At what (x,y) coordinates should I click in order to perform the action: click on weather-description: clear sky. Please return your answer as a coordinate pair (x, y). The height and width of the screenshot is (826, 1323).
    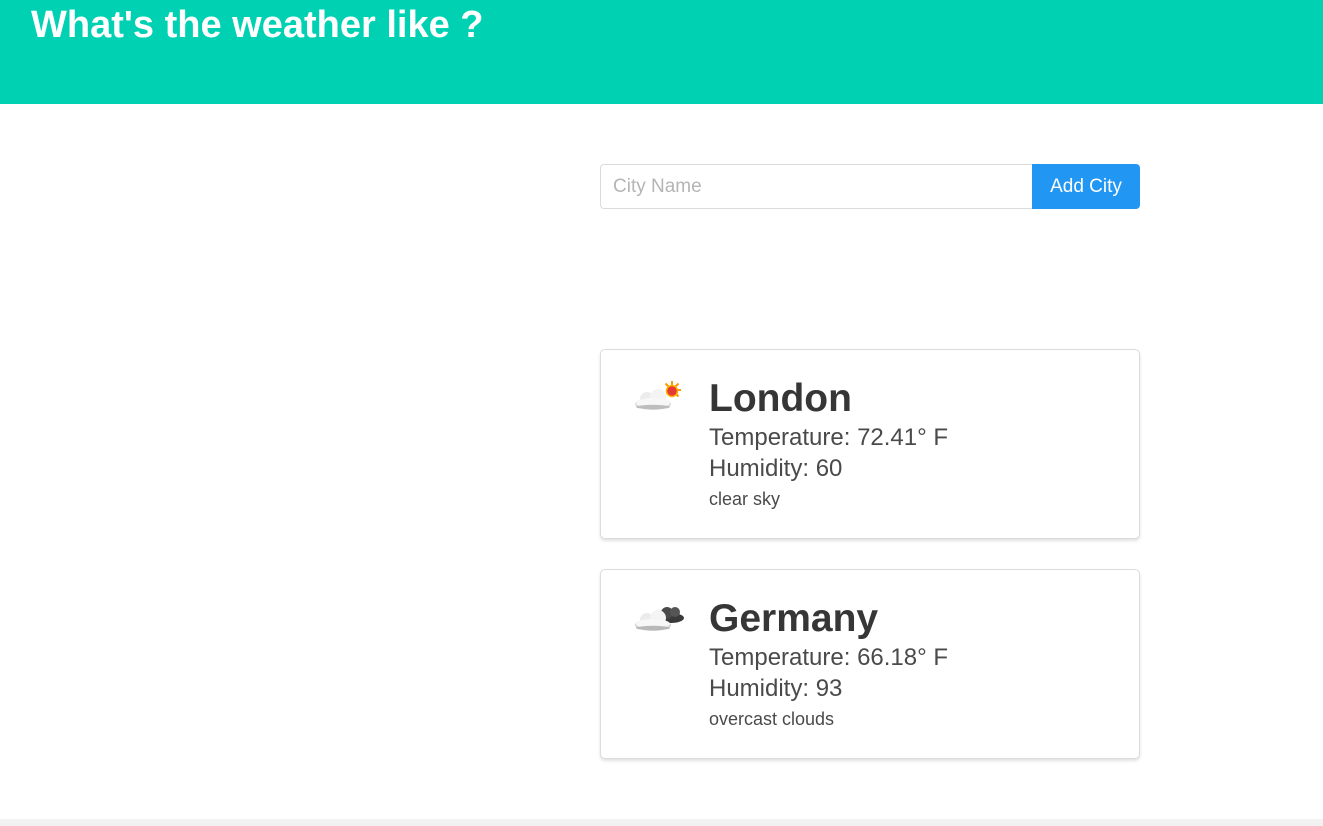
    Looking at the image, I should click on (745, 499).